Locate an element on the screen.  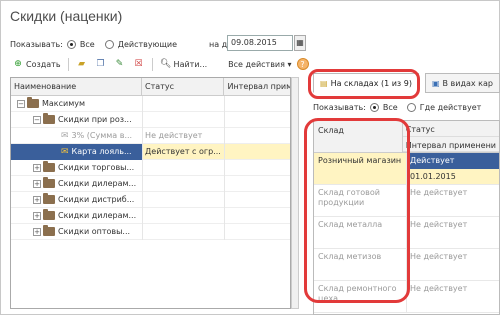
tree-header: Наименование Статус Интервал приме is located at coordinates (150, 87).